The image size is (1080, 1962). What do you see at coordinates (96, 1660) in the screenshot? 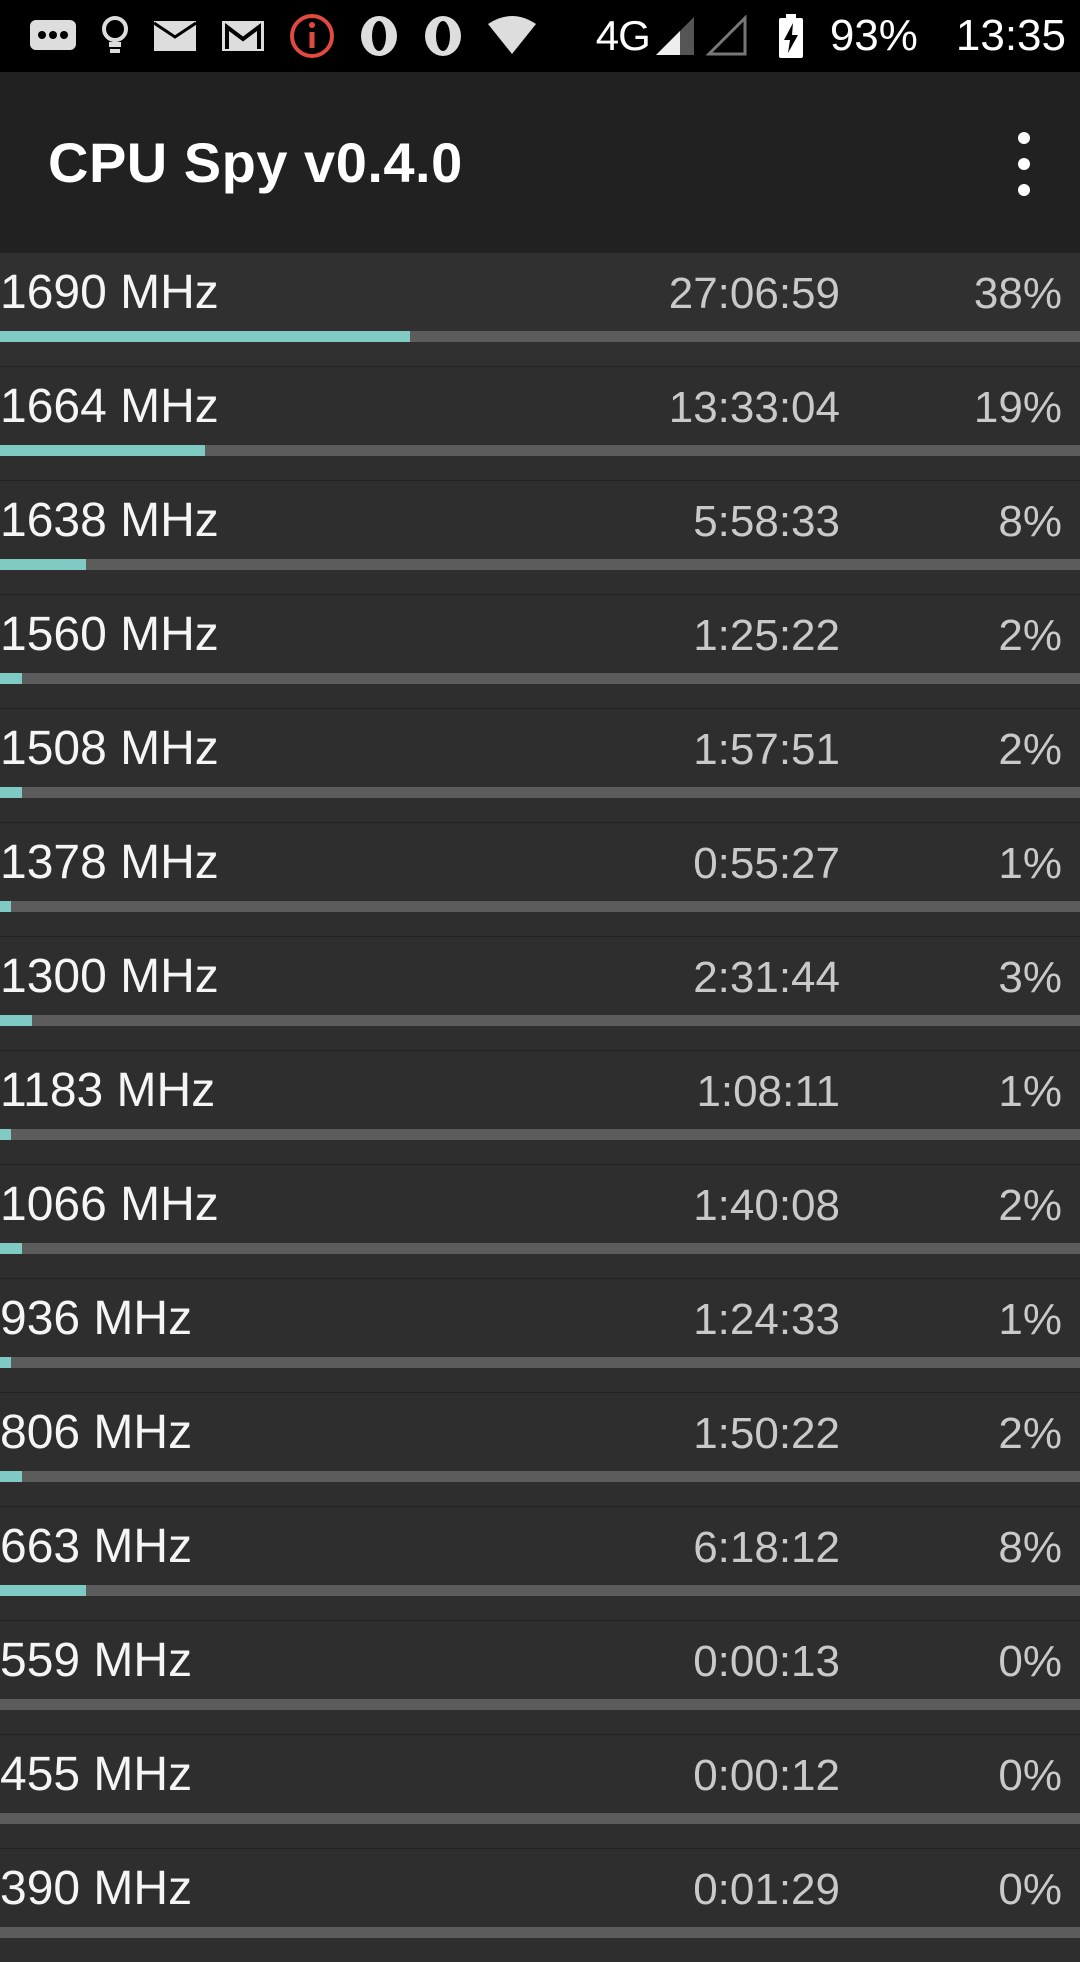
I see `frequency-label: 559 MHz` at bounding box center [96, 1660].